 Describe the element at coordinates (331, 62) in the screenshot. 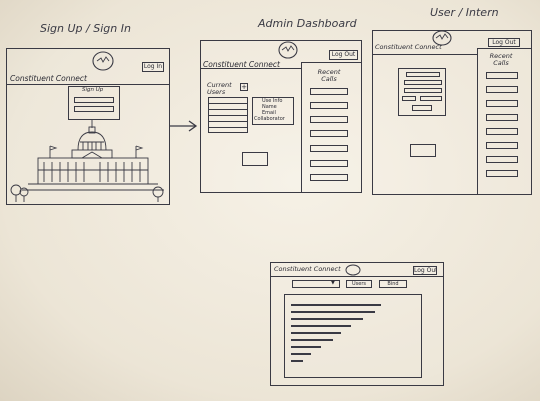

I see `admin-sidebar-top` at that location.